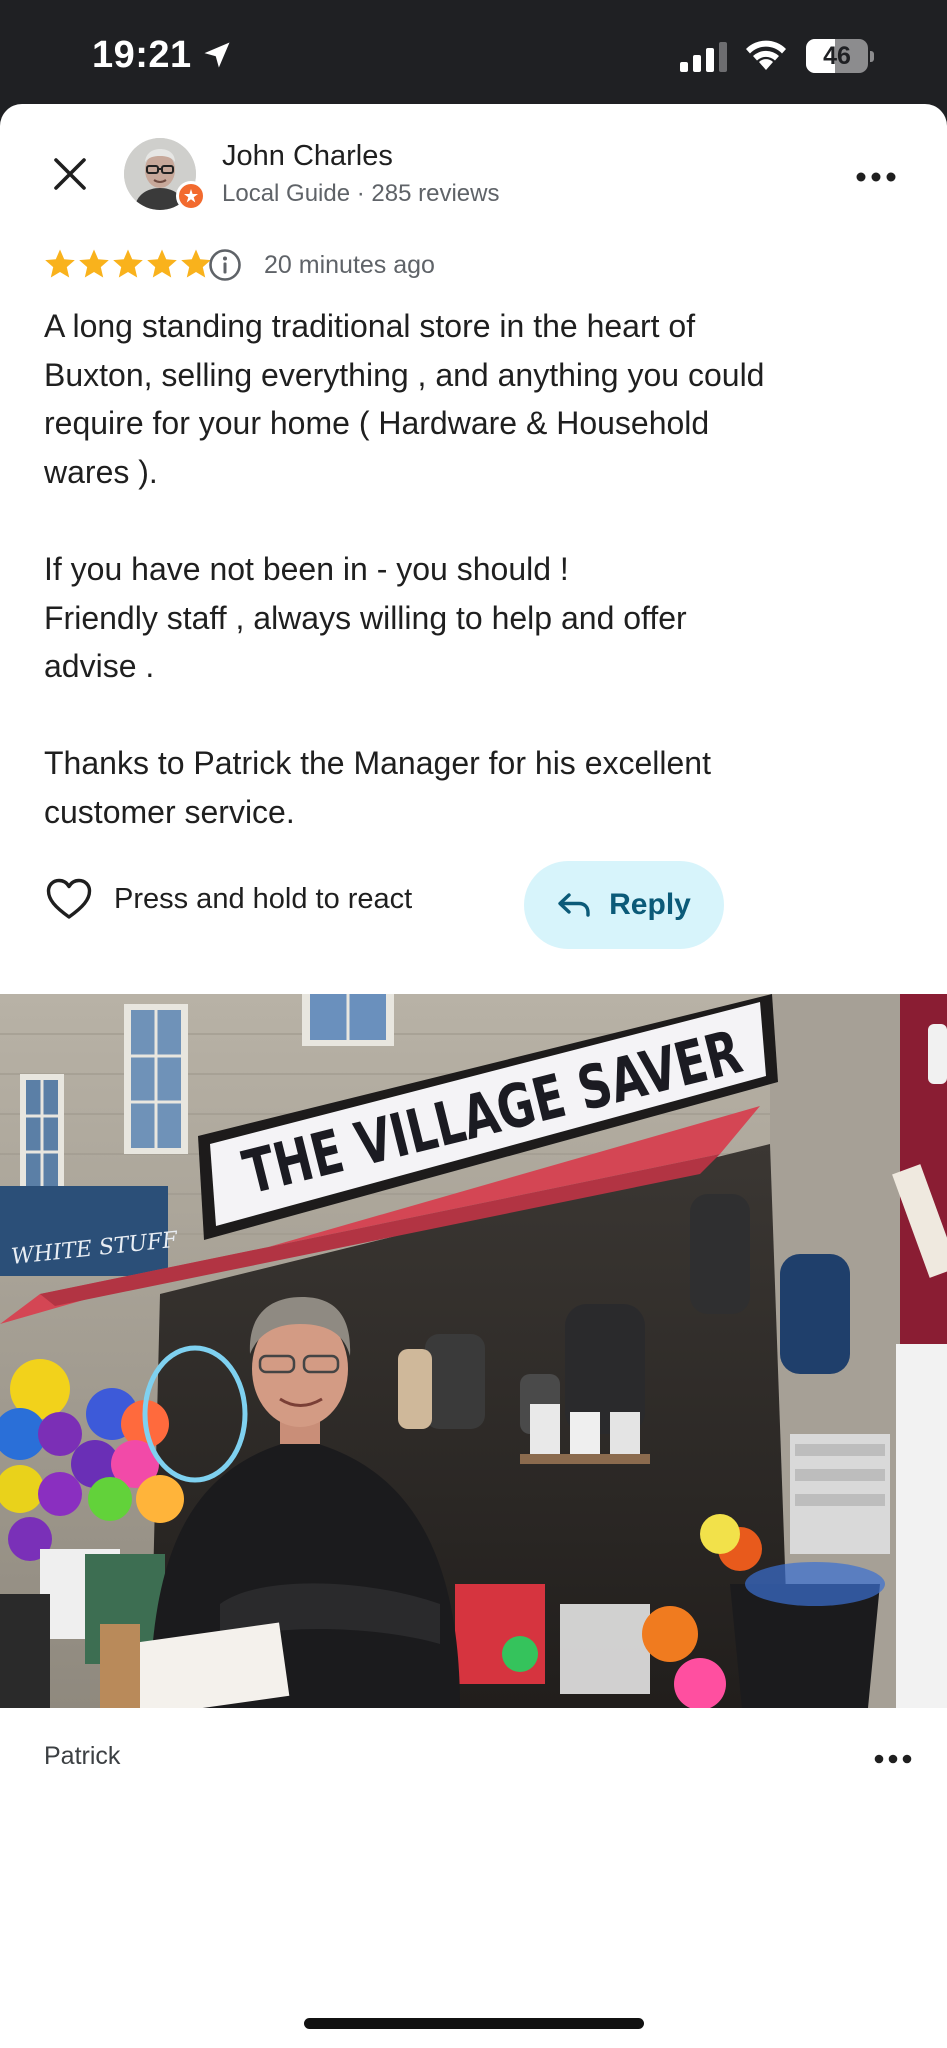 Image resolution: width=947 pixels, height=2048 pixels. Describe the element at coordinates (82, 1756) in the screenshot. I see `photo-caption: Patrick` at that location.